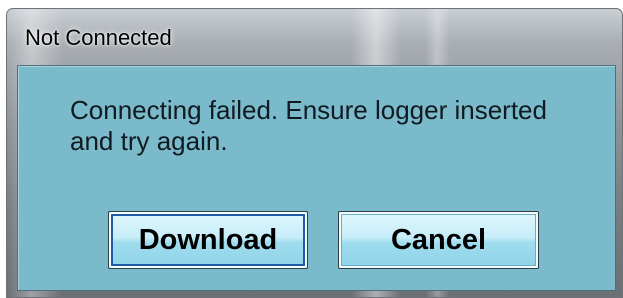  I want to click on download-button: Download, so click(208, 240).